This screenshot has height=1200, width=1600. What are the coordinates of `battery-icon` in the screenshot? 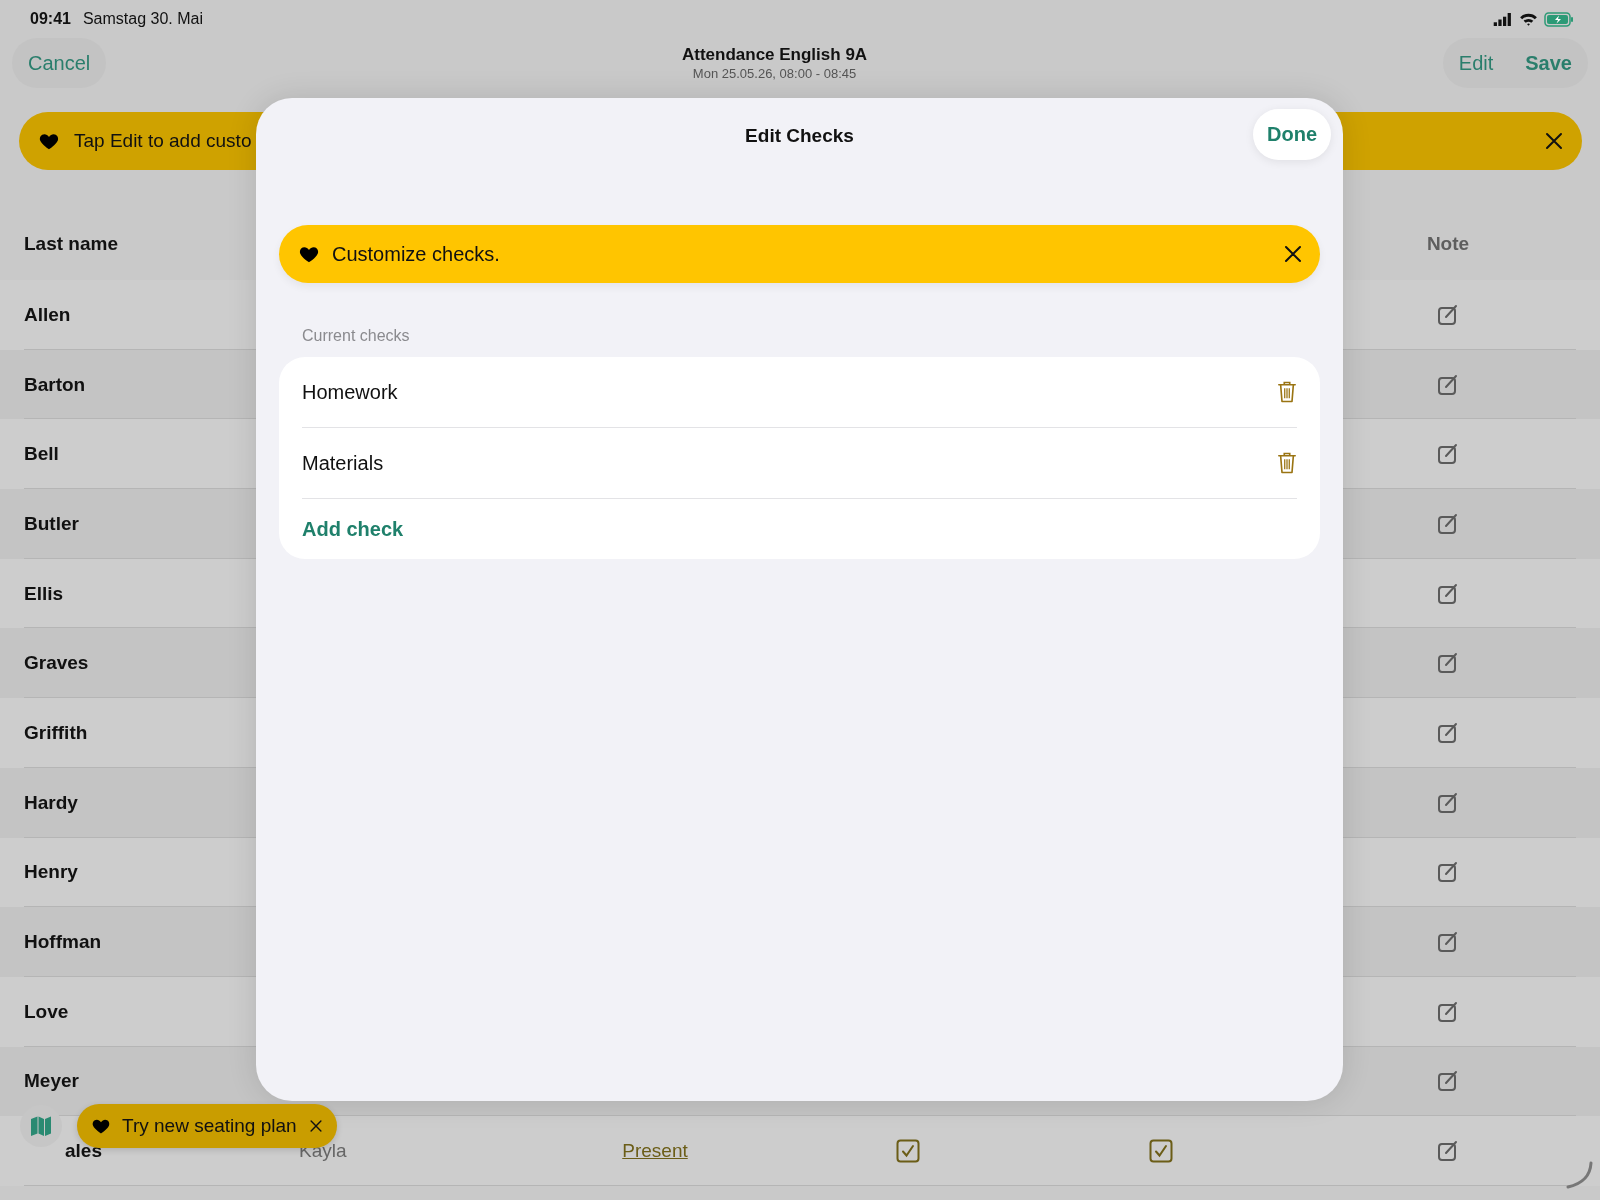 It's located at (1559, 19).